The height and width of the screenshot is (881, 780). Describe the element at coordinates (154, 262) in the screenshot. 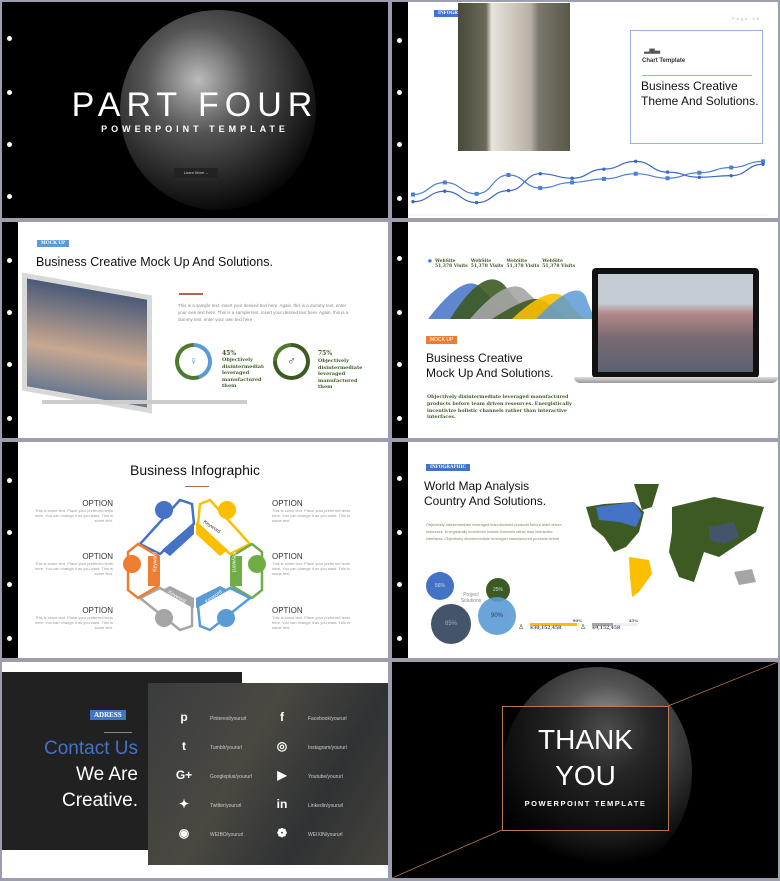

I see `slide-title: Business Creative Mock Up And Solutions.` at that location.